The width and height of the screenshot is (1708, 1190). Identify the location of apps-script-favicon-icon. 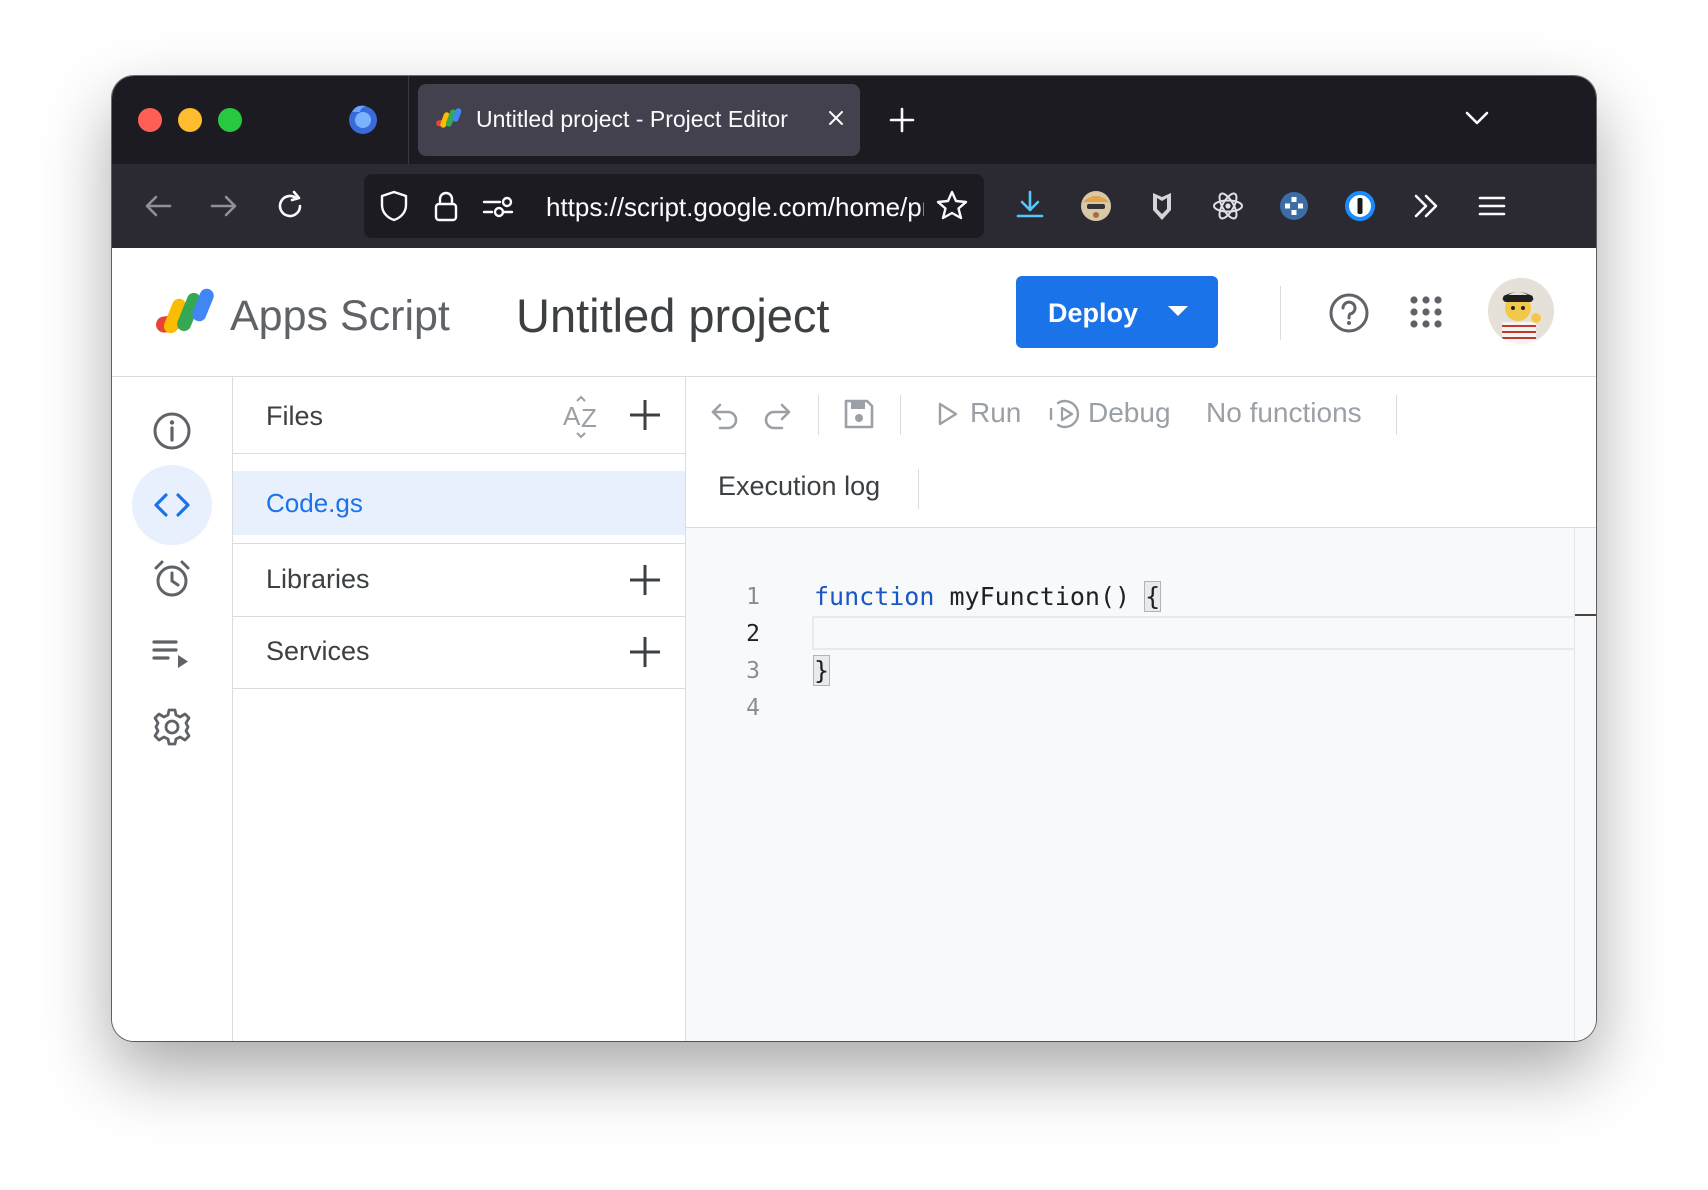
(449, 118).